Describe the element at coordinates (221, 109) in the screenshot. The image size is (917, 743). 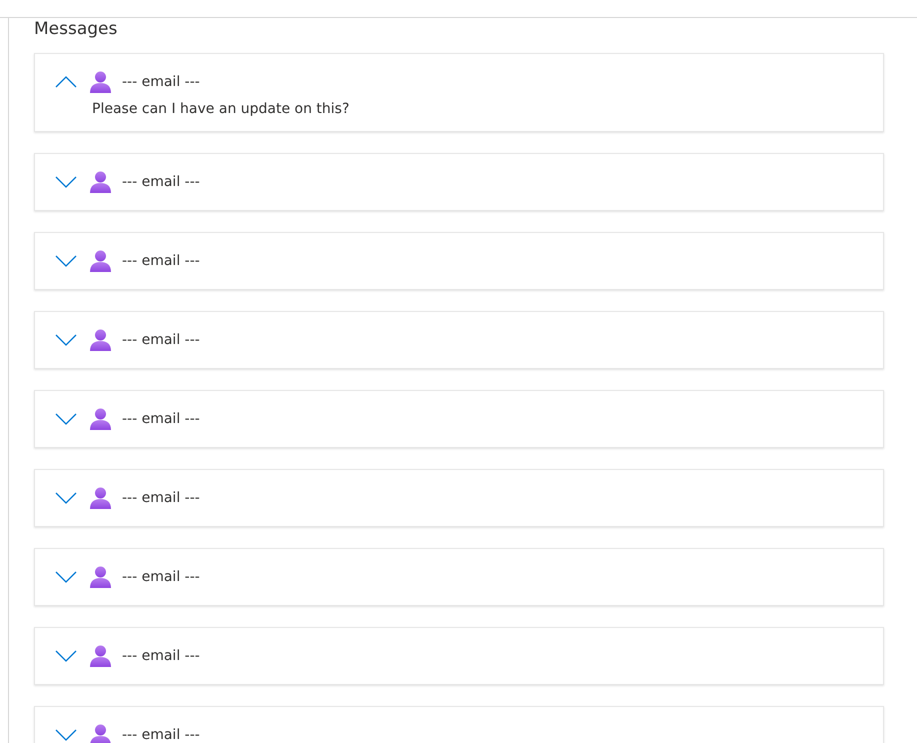
I see `message-text: Please can I have an update on this?` at that location.